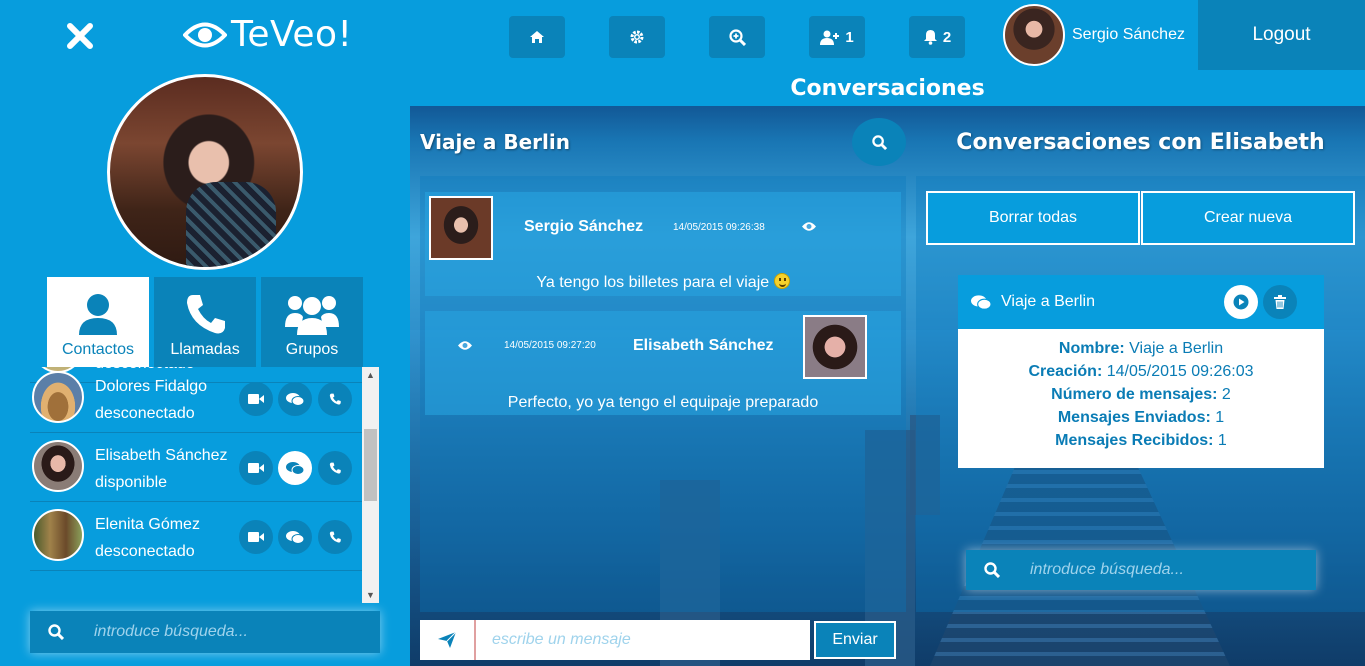 This screenshot has height=666, width=1365. I want to click on paper-plane-icon, so click(448, 640).